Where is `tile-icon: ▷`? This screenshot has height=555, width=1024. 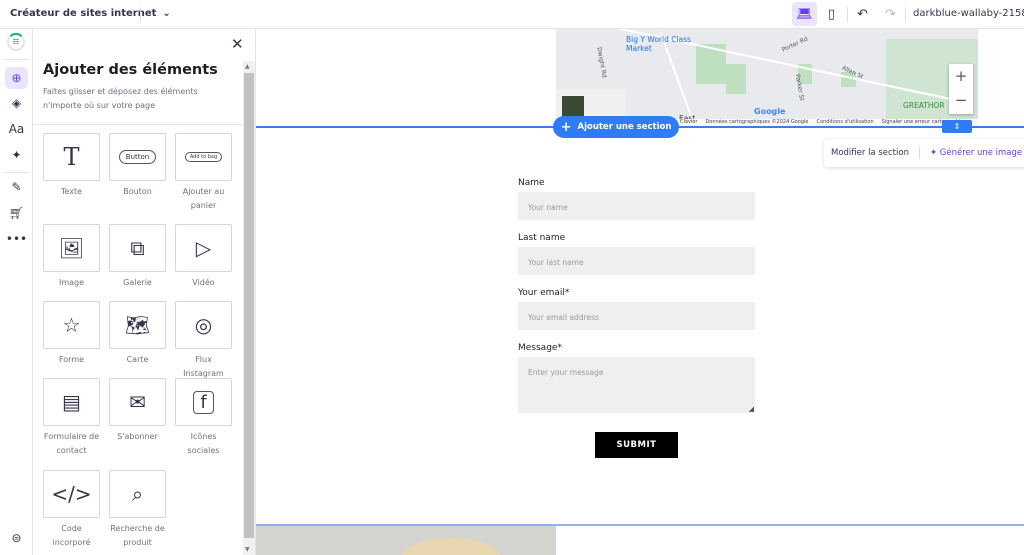 tile-icon: ▷ is located at coordinates (203, 248).